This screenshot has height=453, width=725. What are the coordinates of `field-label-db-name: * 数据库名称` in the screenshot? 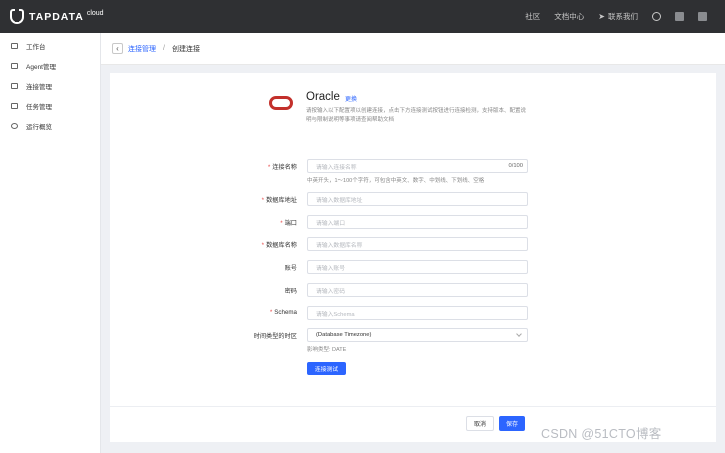 It's located at (279, 245).